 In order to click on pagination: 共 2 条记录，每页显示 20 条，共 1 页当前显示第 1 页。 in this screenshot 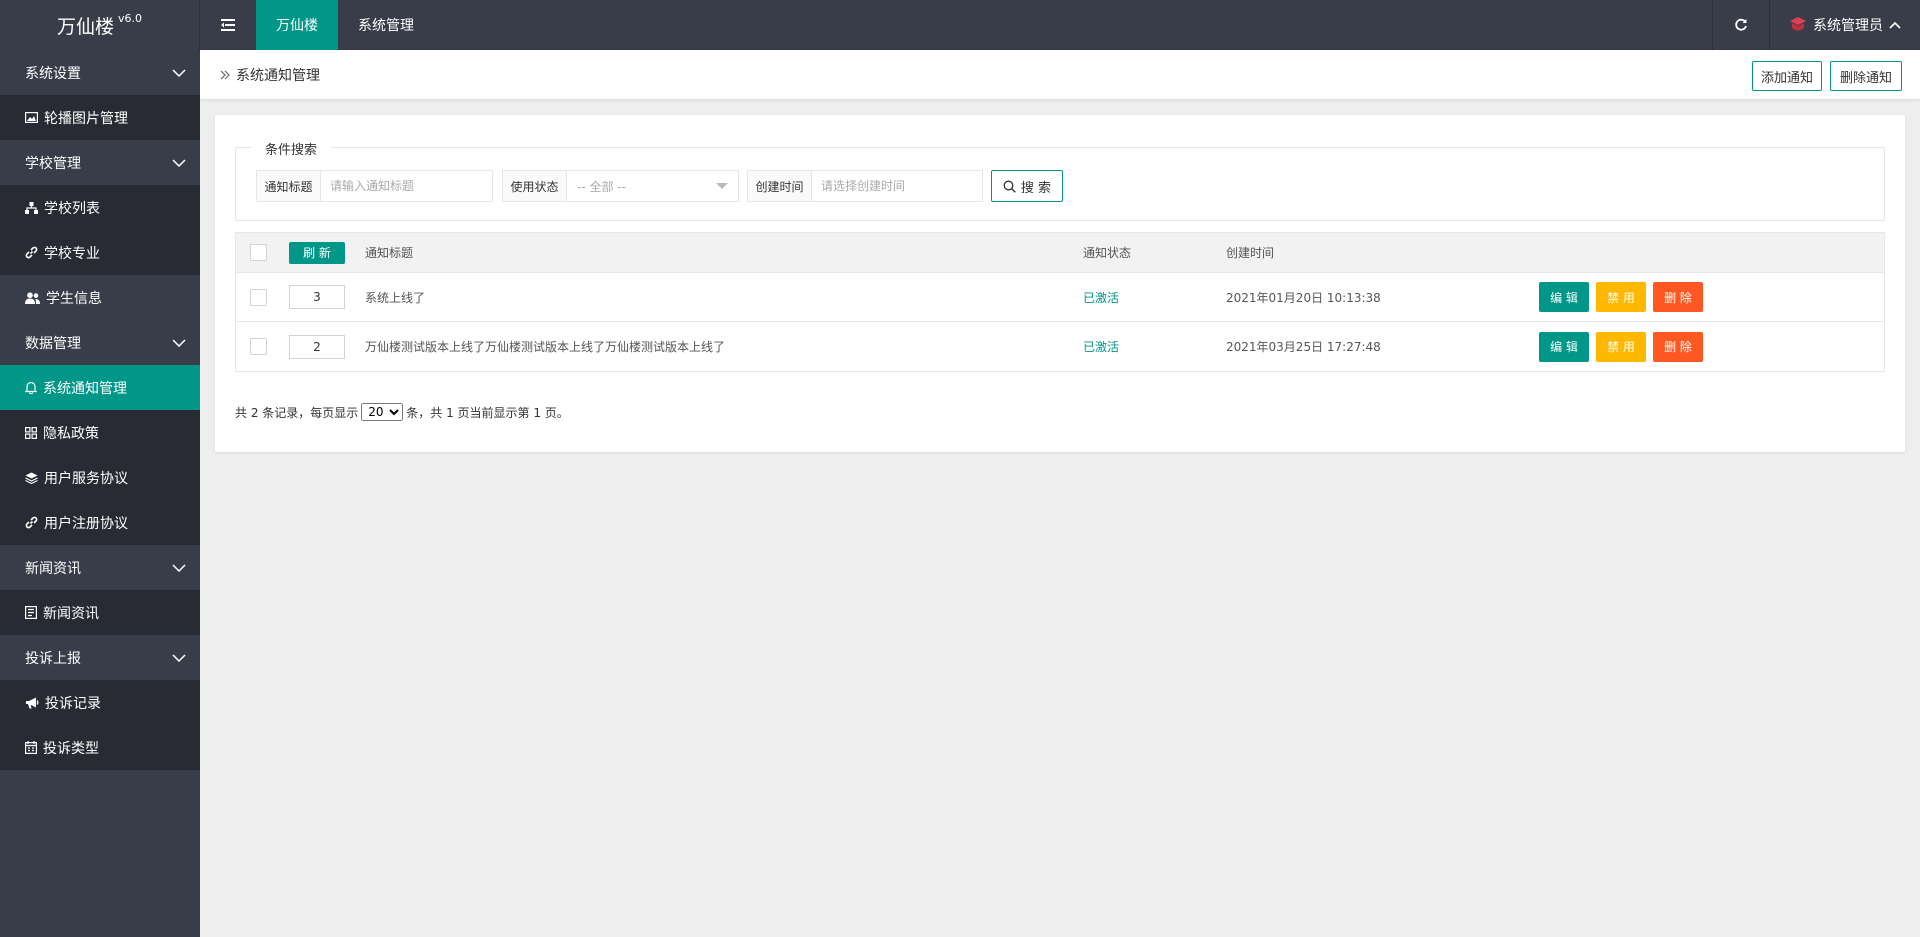, I will do `click(402, 412)`.